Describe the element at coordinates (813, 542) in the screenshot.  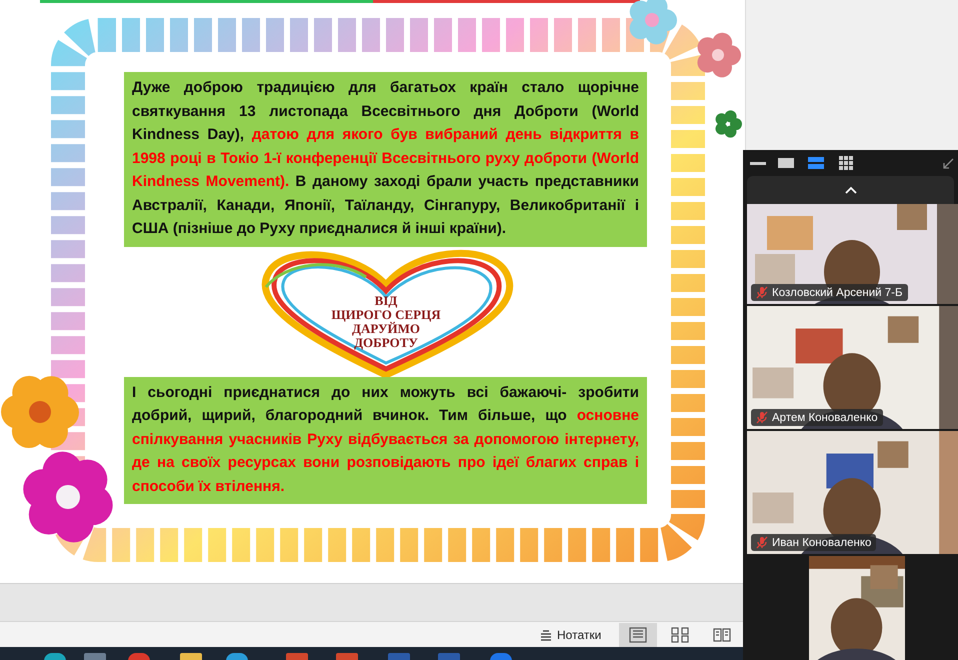
I see `participant-label: Иван Коноваленко` at that location.